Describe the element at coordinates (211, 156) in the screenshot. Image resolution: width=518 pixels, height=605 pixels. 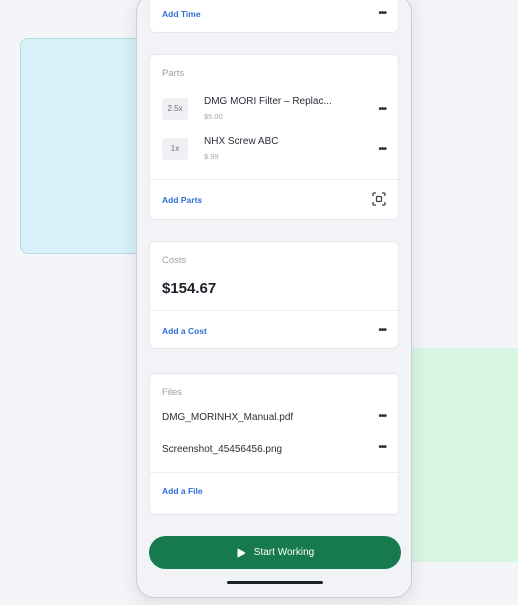
I see `part-price: $.99` at that location.